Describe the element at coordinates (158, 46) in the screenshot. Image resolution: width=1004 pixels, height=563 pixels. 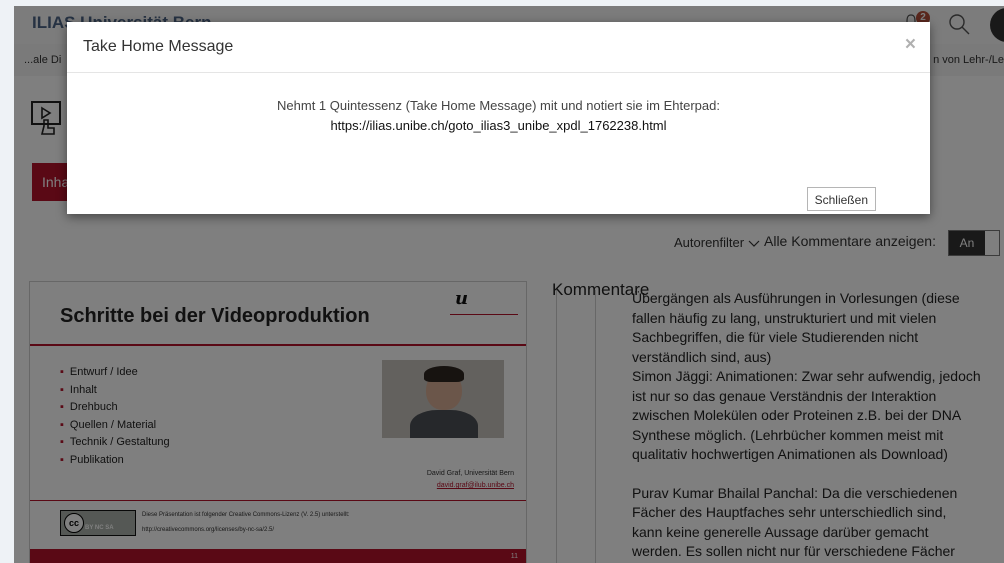
I see `modal-title: Take Home Message` at that location.